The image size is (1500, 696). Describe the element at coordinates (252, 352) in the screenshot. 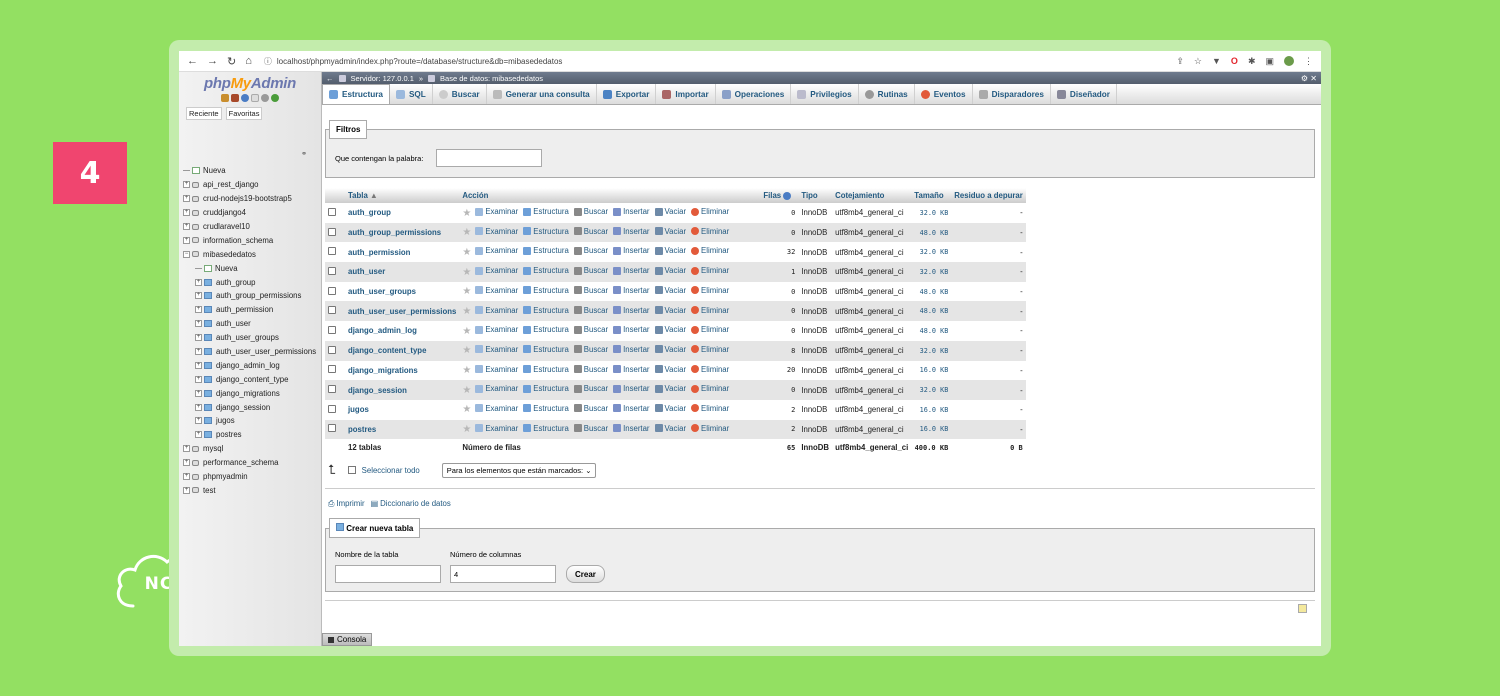

I see `tree-table: + auth_user_user_permissions` at that location.